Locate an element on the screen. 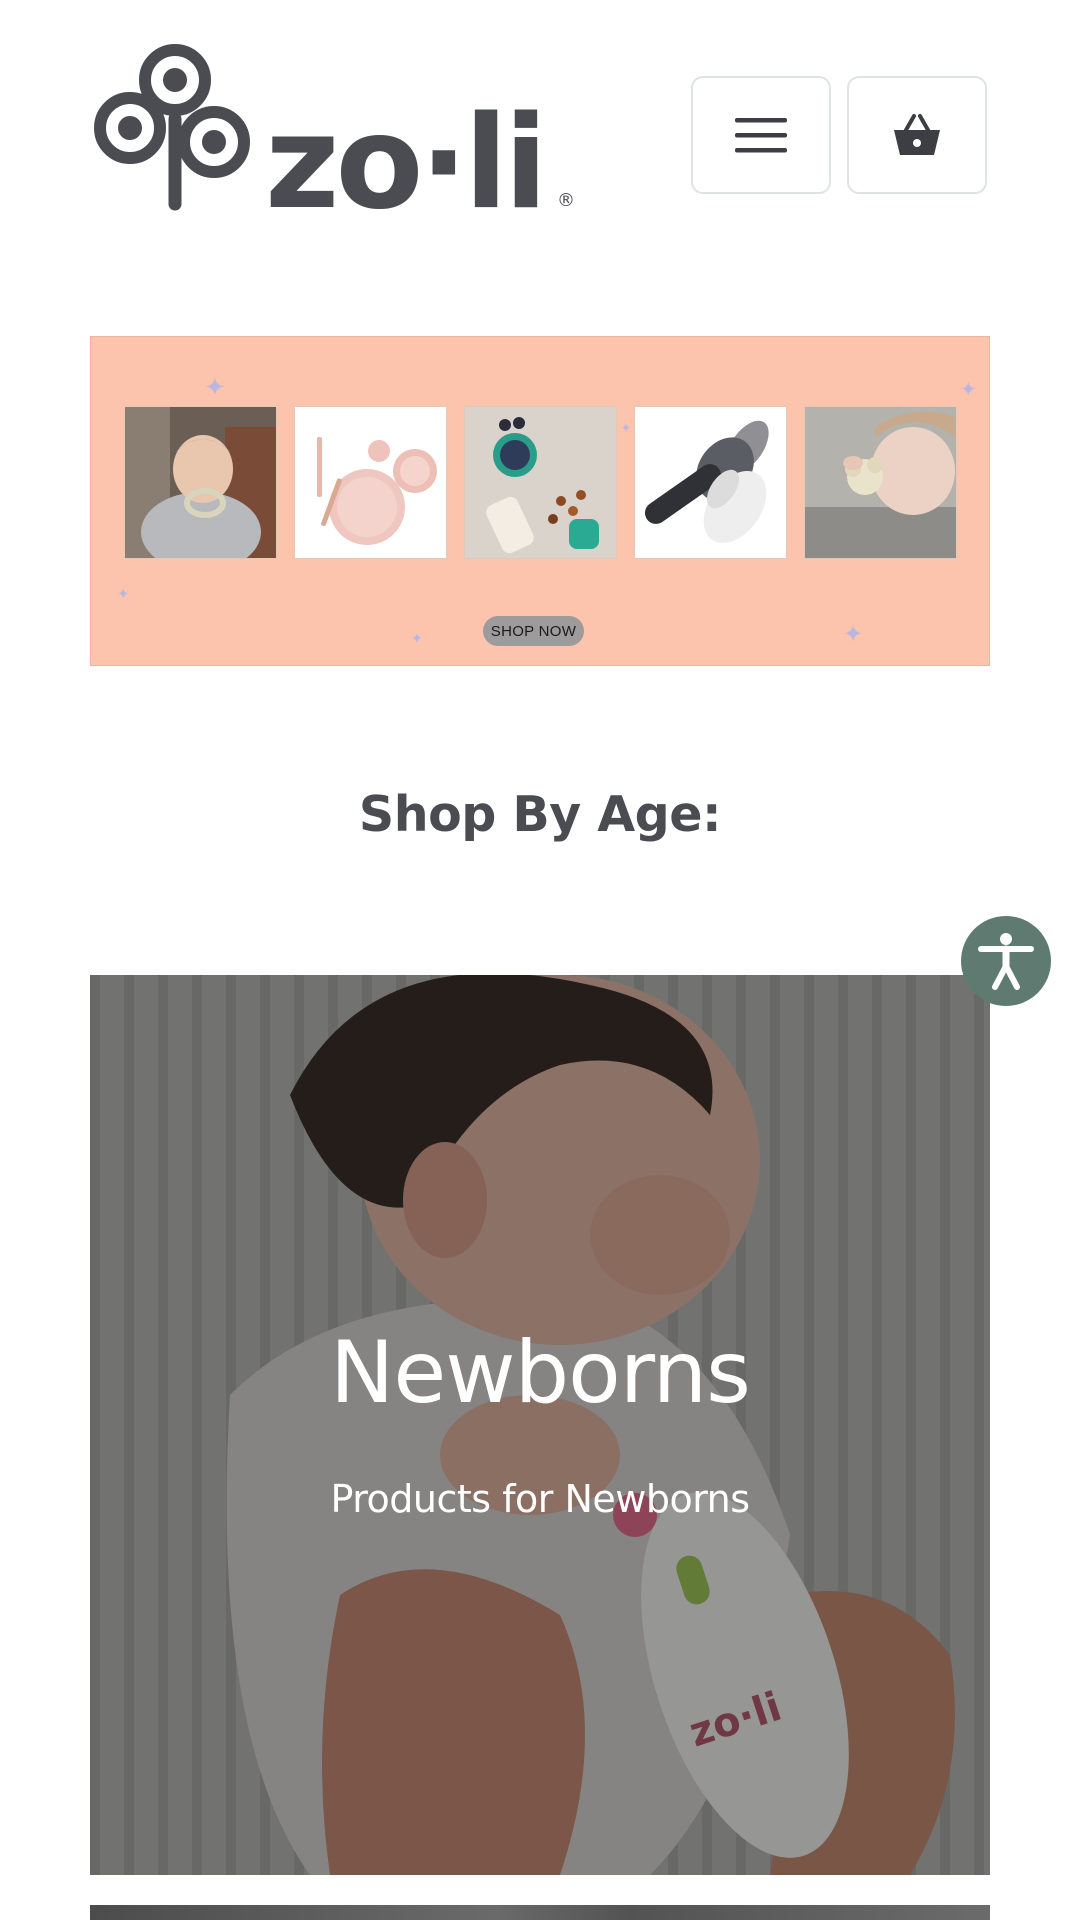 This screenshot has height=1920, width=1080. hamburger-menu-icon is located at coordinates (761, 135).